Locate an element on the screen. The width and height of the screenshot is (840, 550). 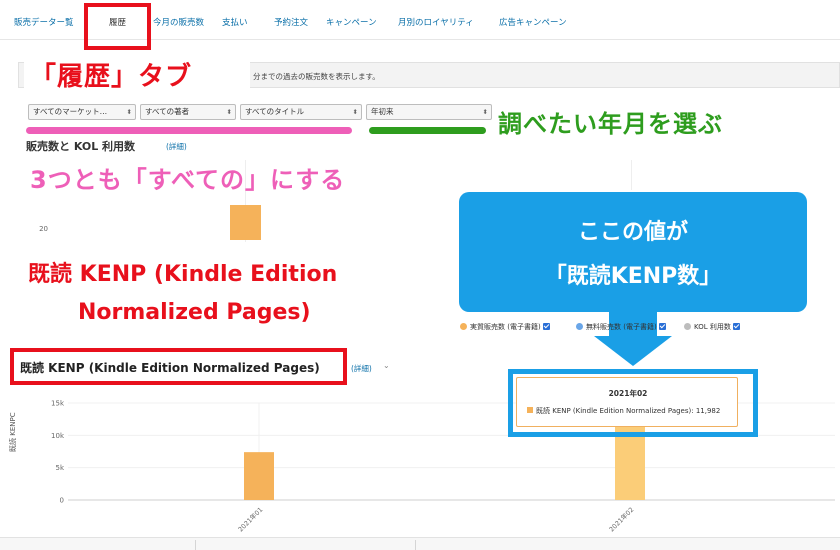
sales-chart-y-tick: 20 is located at coordinates (43, 229).